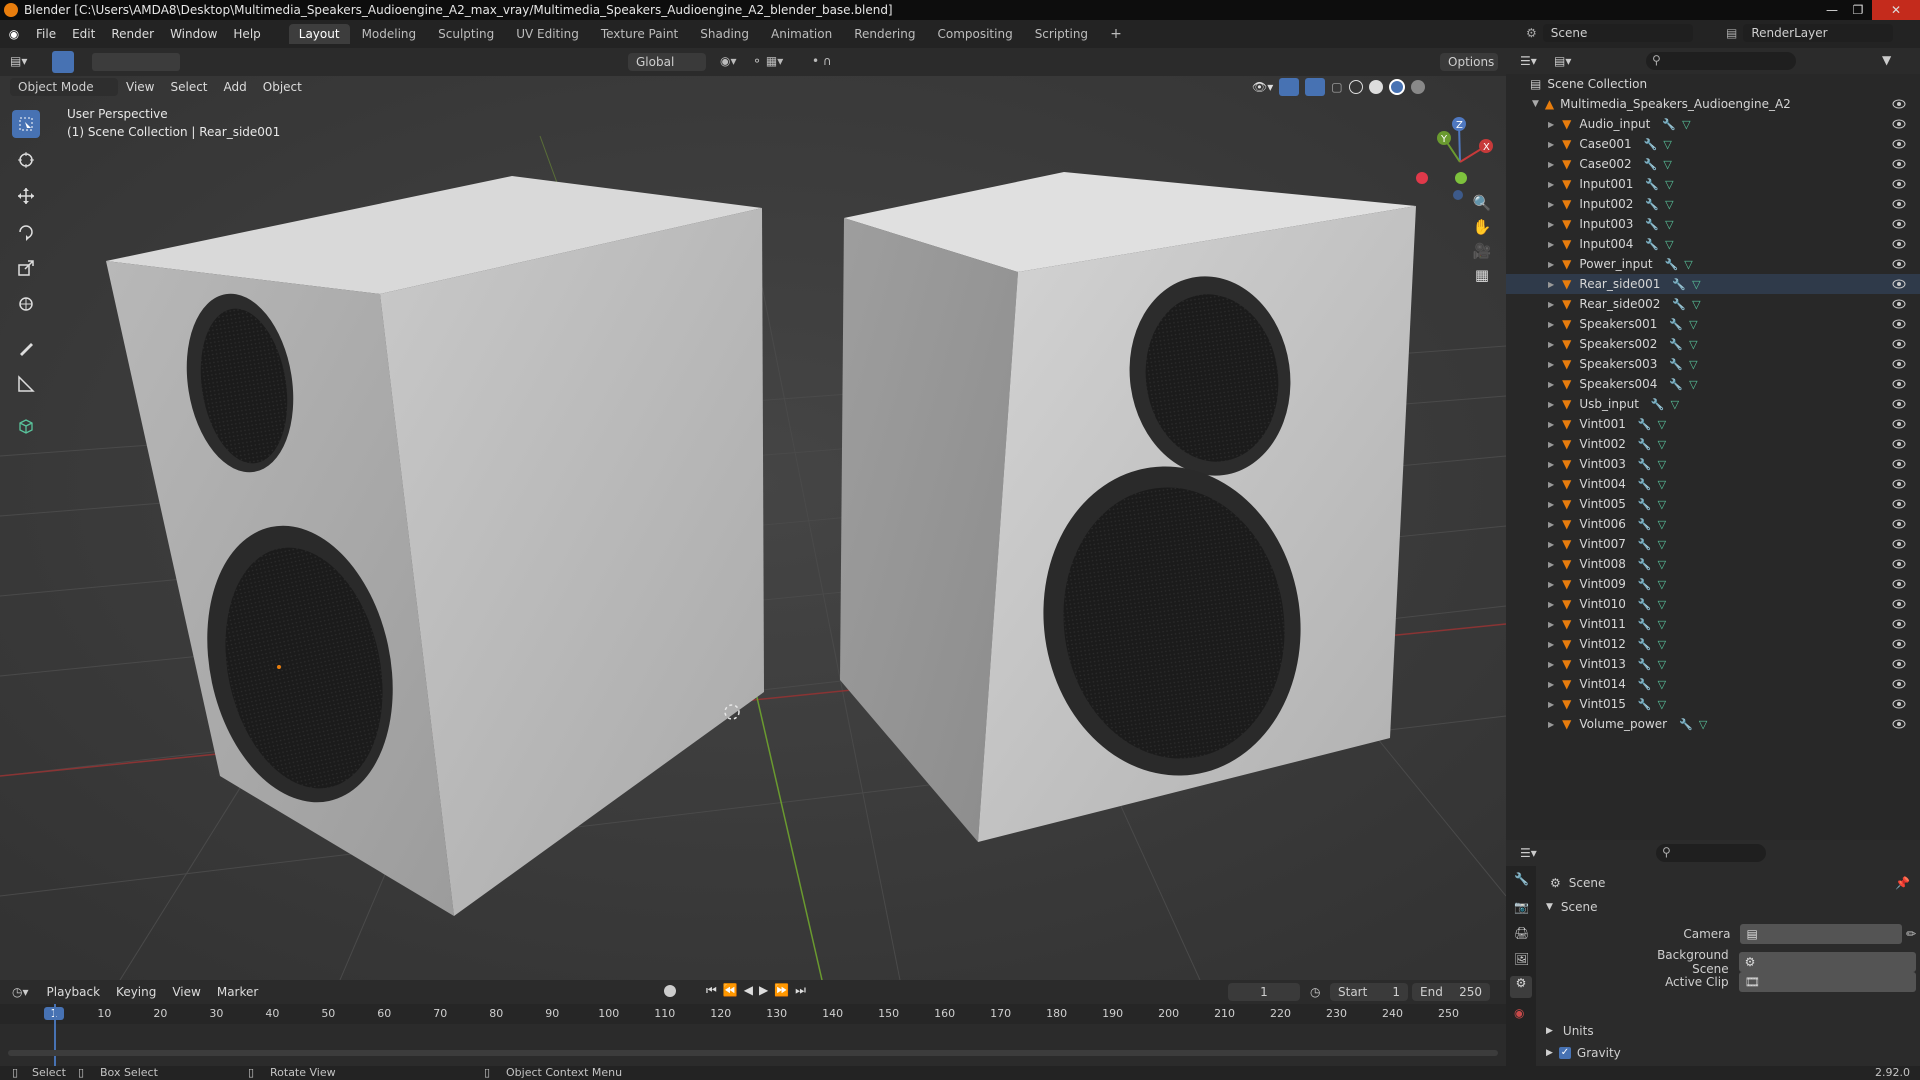  Describe the element at coordinates (1711, 853) in the screenshot. I see `properties-search-input: ⚲` at that location.